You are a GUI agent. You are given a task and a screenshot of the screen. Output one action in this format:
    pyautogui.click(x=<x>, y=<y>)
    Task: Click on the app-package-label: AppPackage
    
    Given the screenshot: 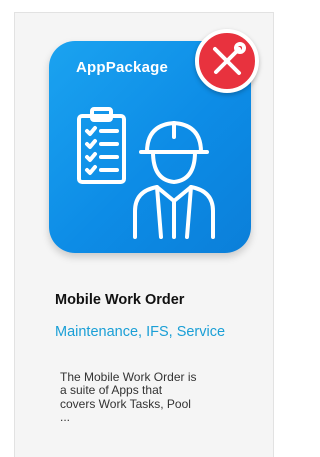 What is the action you would take?
    pyautogui.click(x=122, y=67)
    